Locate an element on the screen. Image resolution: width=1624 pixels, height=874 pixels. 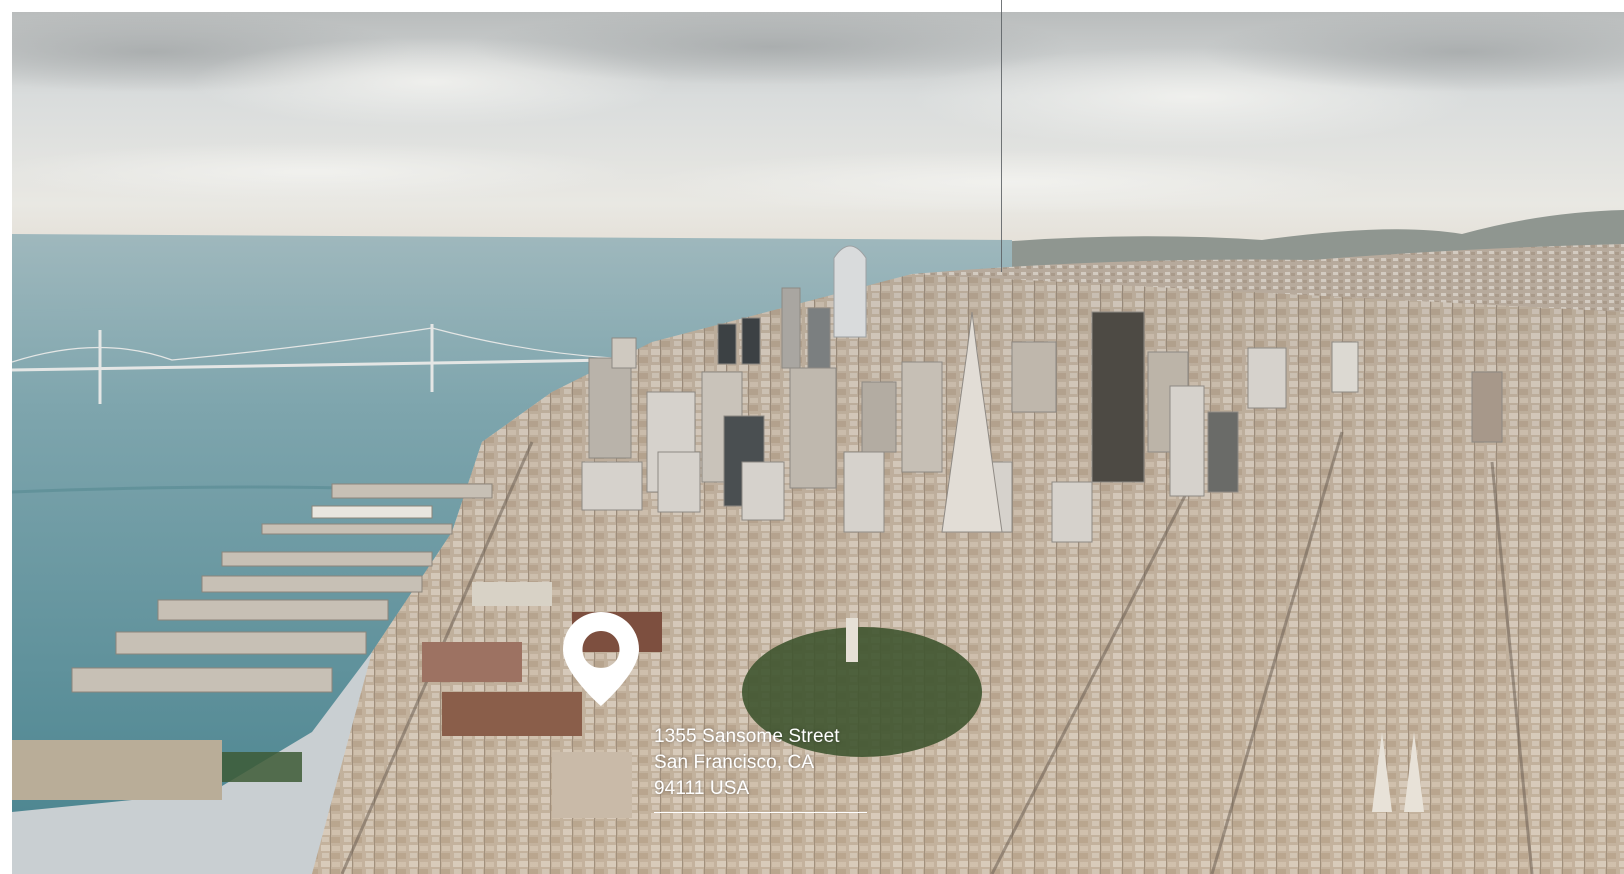
address-postal: 94111 USA is located at coordinates (702, 788).